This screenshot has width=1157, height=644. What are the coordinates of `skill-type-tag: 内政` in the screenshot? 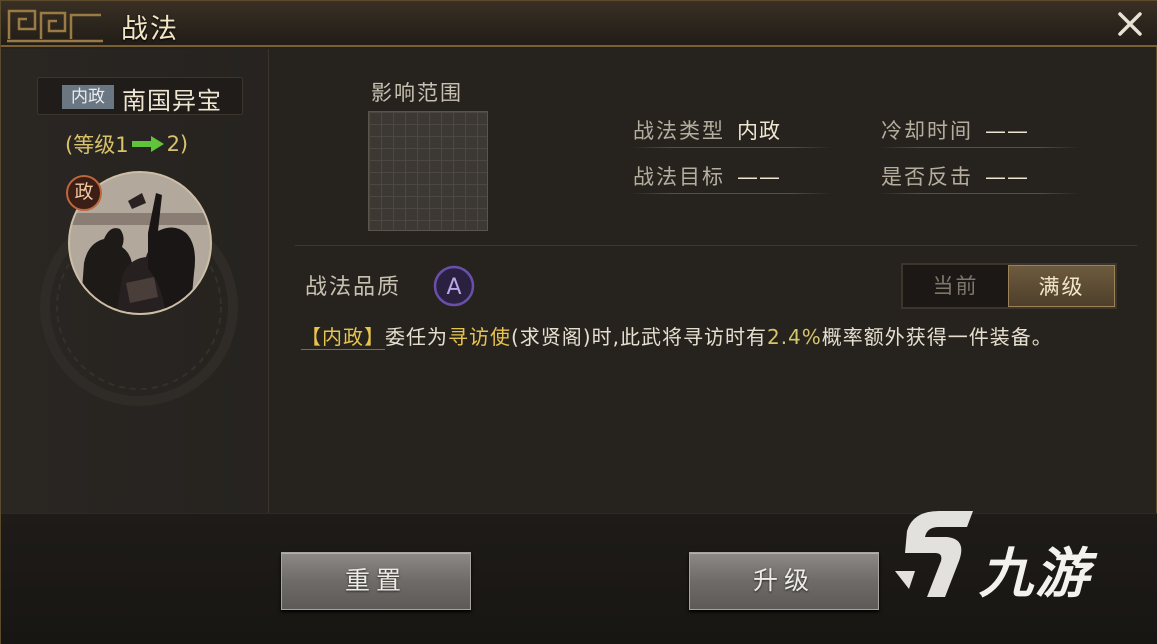 It's located at (88, 97).